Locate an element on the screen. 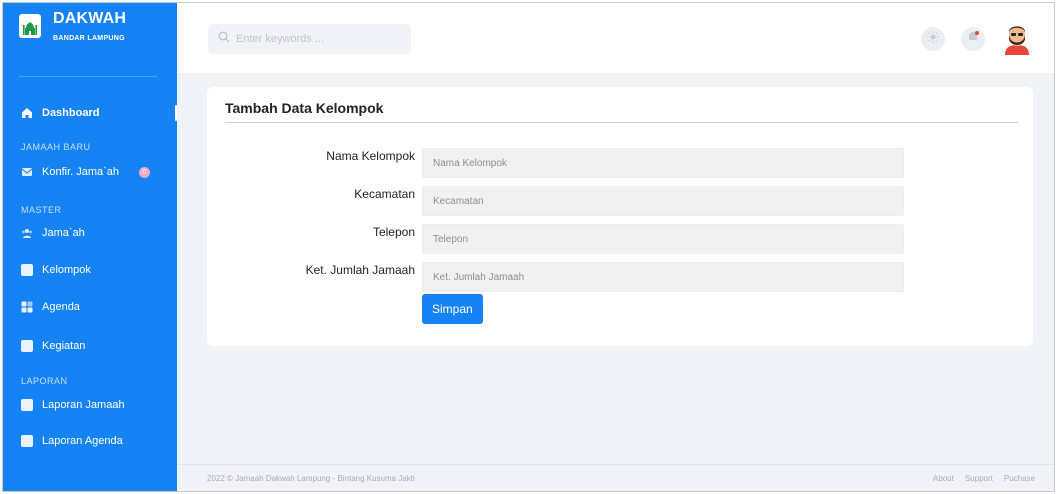 The height and width of the screenshot is (494, 1057). nama-kelompok-field is located at coordinates (663, 163).